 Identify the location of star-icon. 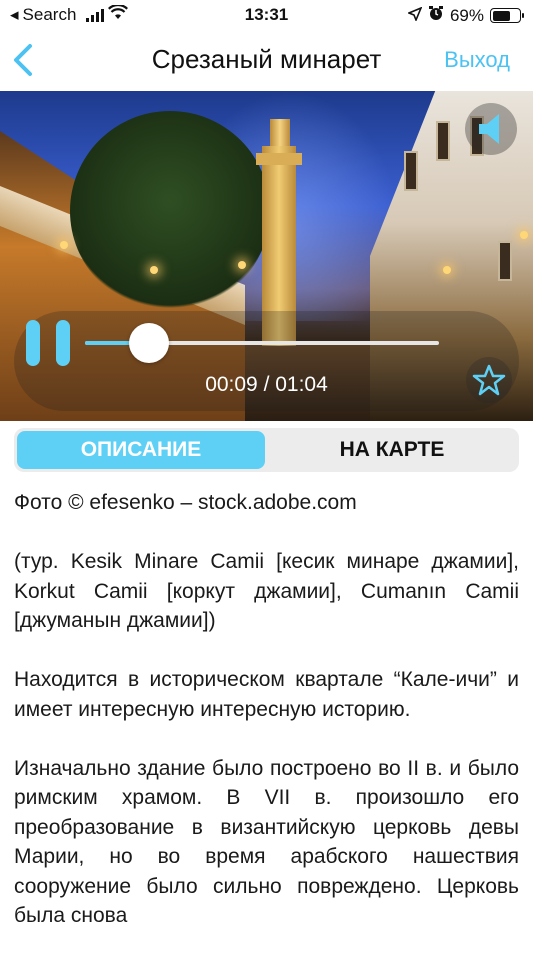
(489, 380).